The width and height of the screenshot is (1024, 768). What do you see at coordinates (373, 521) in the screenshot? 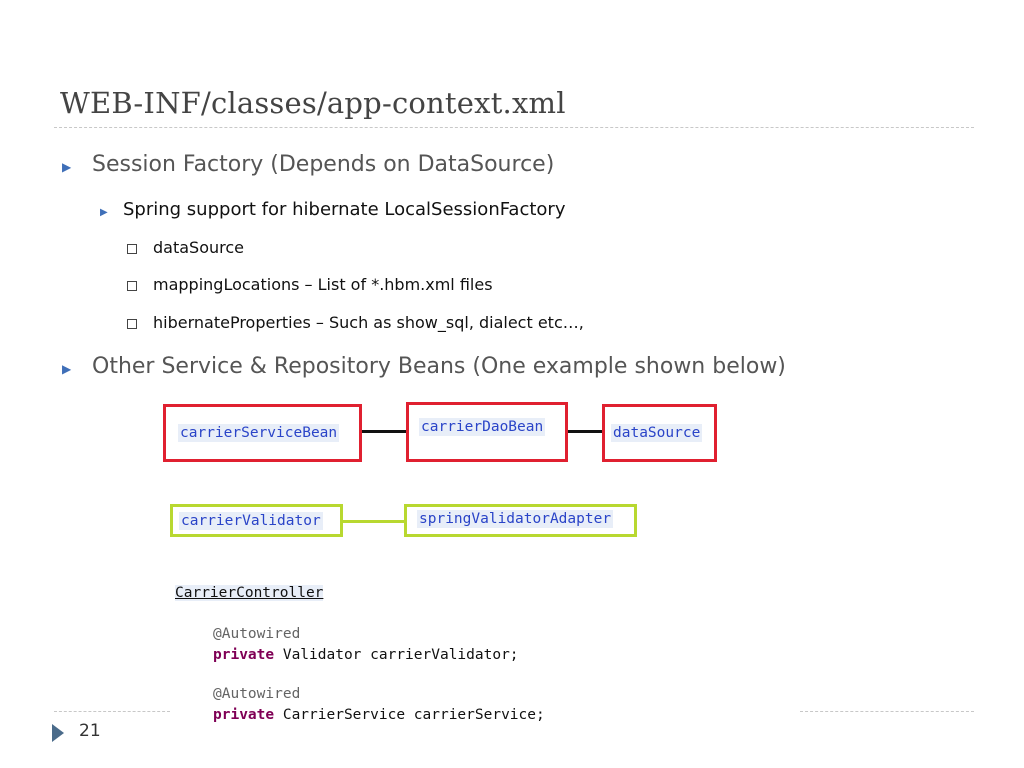
I see `connector-validator-adapter` at bounding box center [373, 521].